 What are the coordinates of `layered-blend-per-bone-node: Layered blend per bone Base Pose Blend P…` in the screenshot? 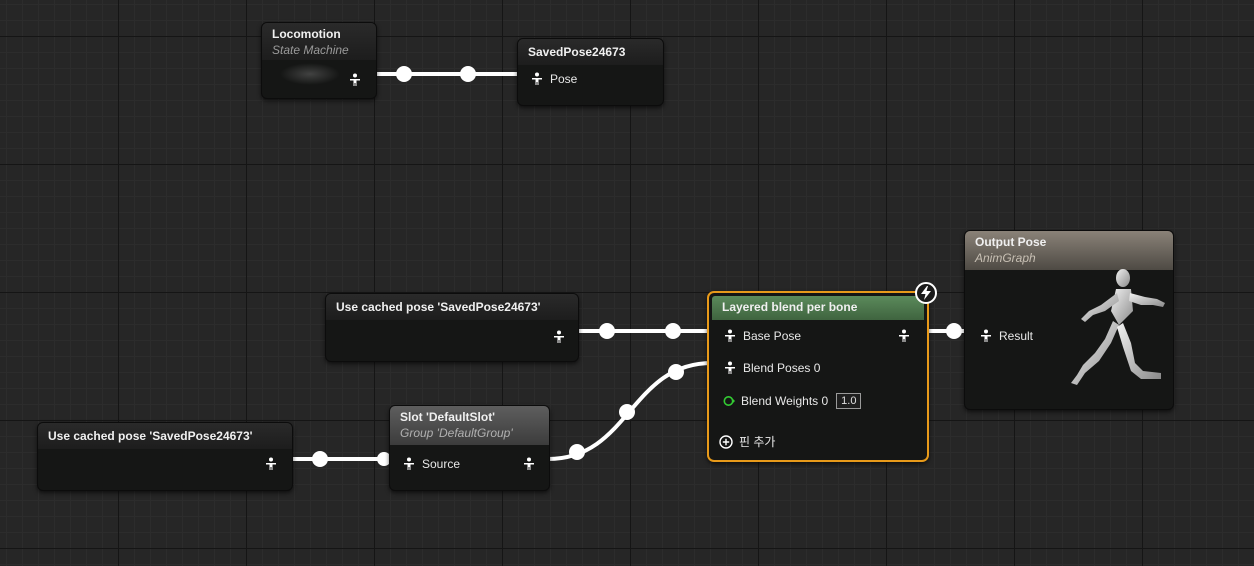 It's located at (818, 376).